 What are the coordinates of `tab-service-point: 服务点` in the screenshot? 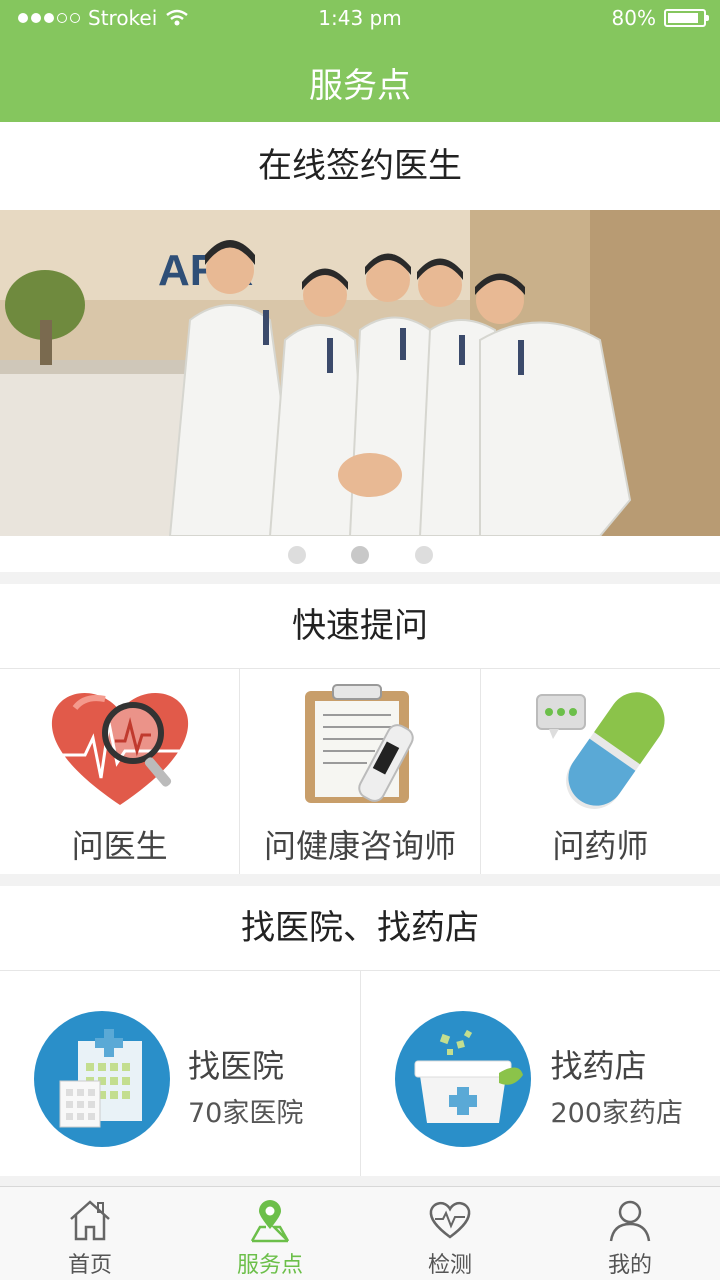 It's located at (270, 1233).